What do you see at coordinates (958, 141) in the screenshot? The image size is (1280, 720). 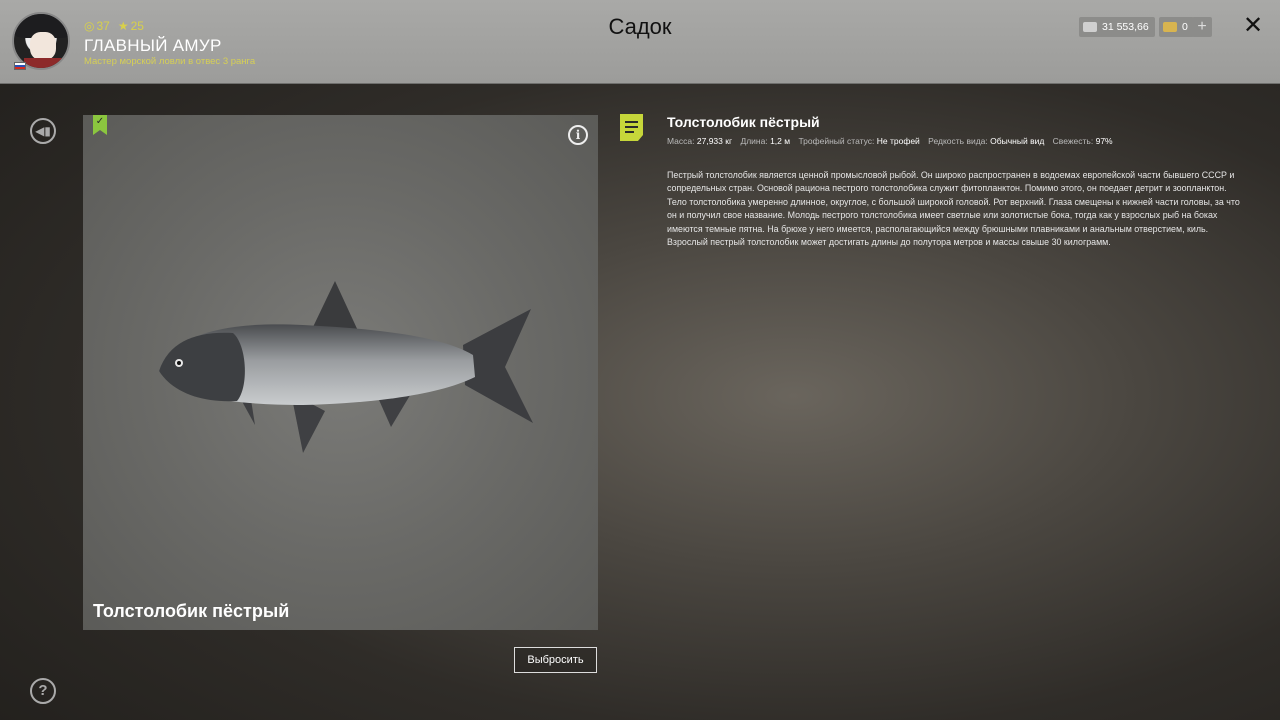 I see `prop-rarity-label: Редкость вида:` at bounding box center [958, 141].